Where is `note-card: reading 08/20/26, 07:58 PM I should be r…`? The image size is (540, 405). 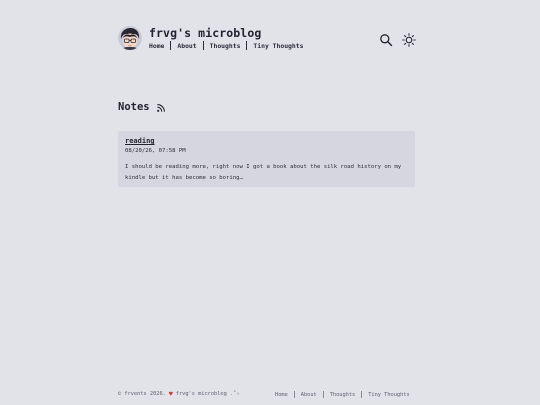
note-card: reading 08/20/26, 07:58 PM I should be r… is located at coordinates (266, 159).